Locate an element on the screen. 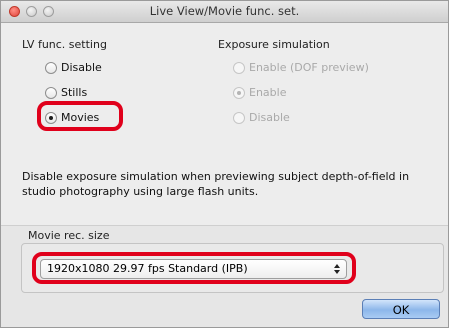 The image size is (449, 328). title-bar: Live View/Movie func. set. is located at coordinates (224, 12).